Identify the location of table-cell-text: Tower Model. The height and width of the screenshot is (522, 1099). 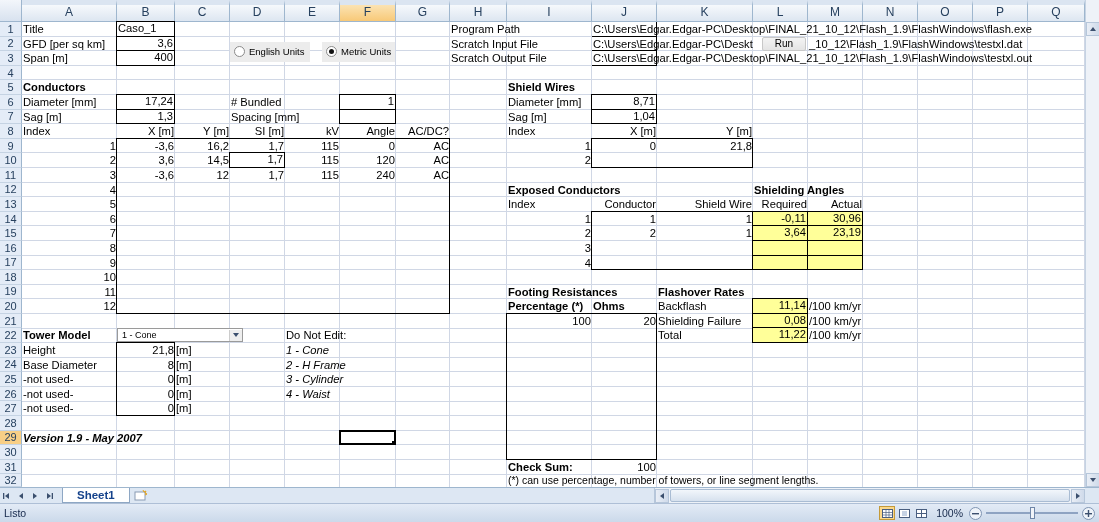
(57, 336).